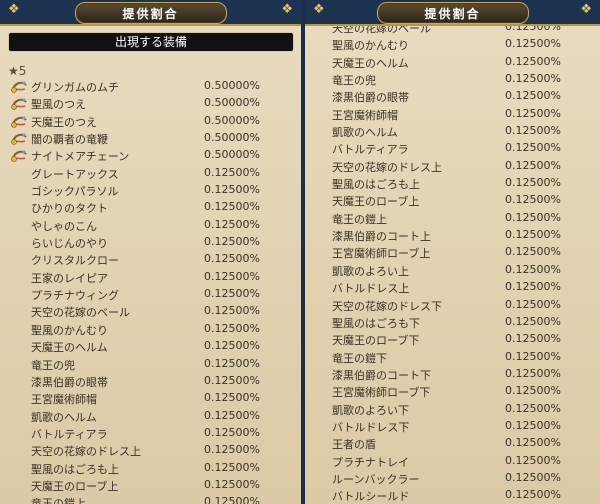 This screenshot has width=600, height=504. Describe the element at coordinates (150, 103) in the screenshot. I see `list-item: 聖風のつえ 0.50000%` at that location.